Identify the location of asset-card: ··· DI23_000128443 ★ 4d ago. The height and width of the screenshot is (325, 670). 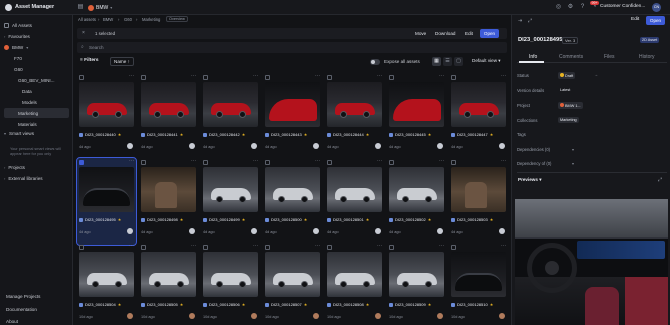
(292, 116).